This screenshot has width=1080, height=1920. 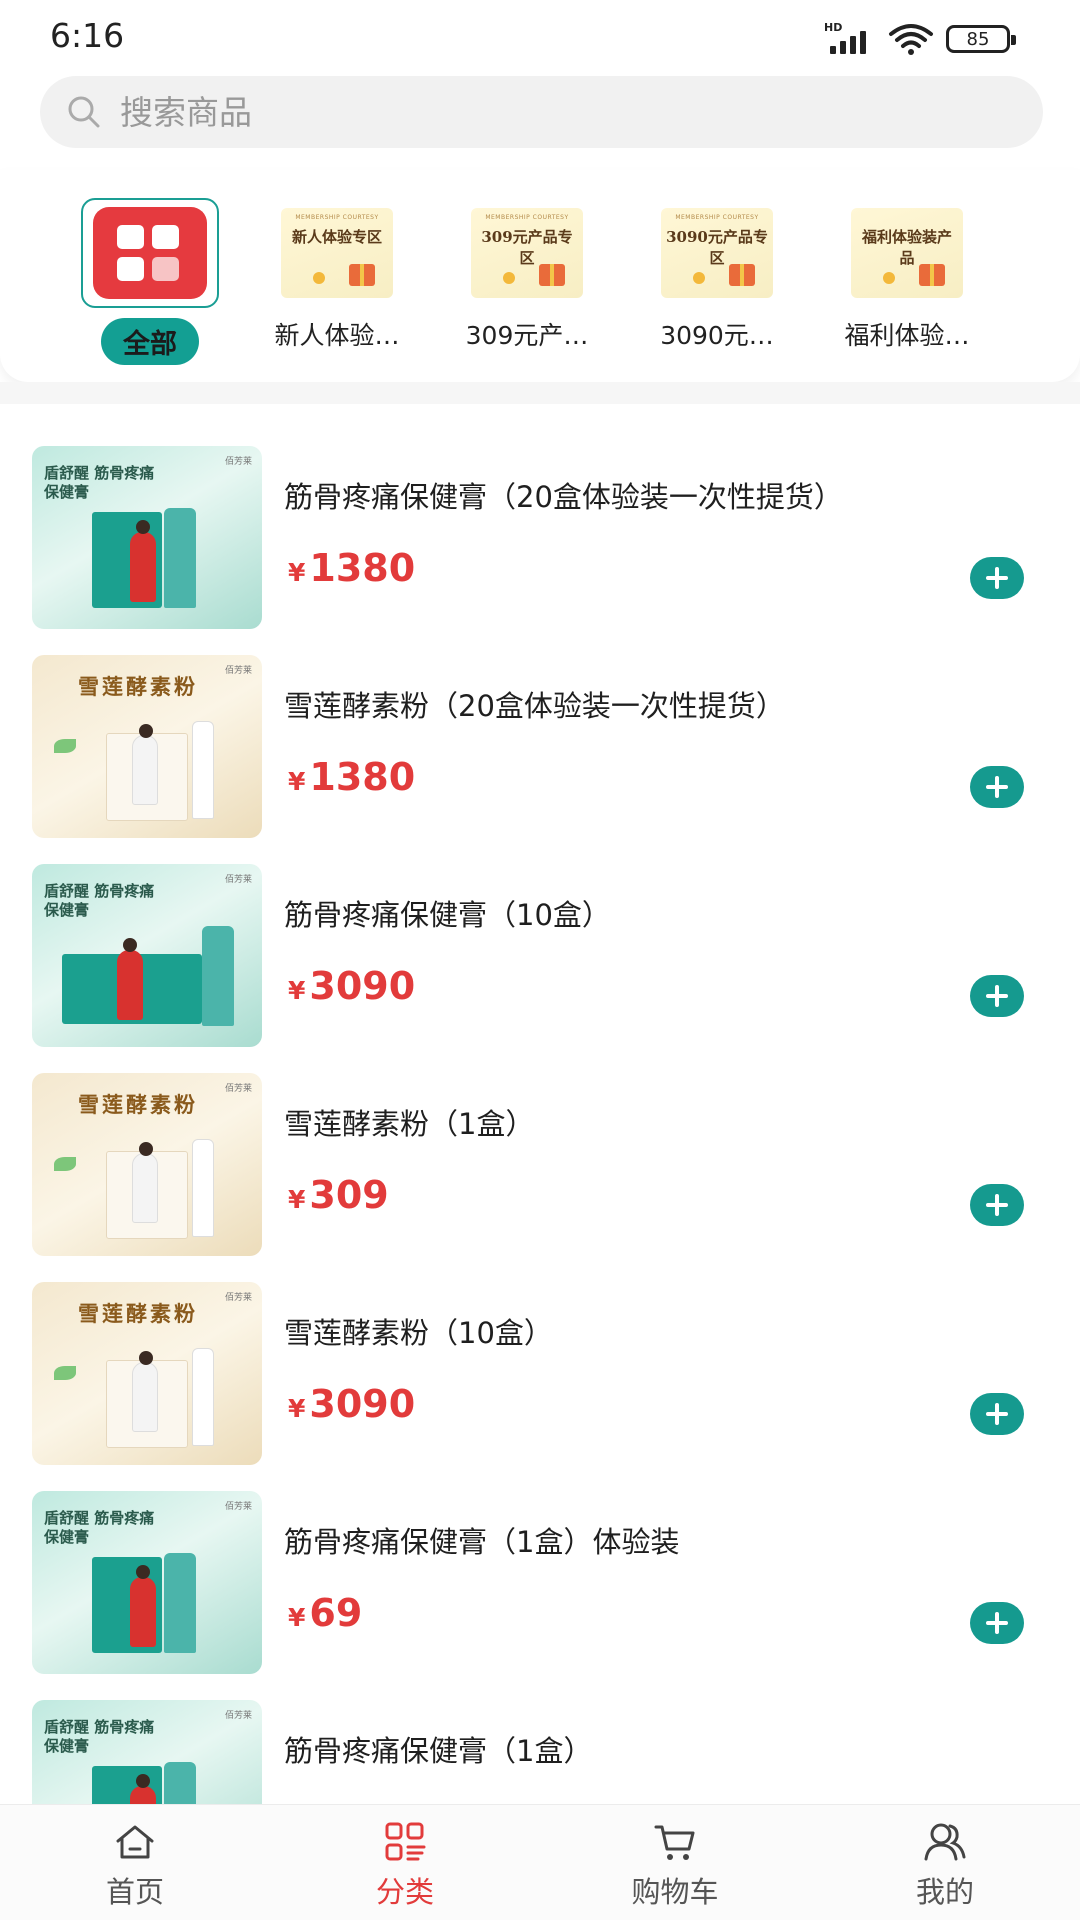 What do you see at coordinates (135, 1842) in the screenshot?
I see `home-icon` at bounding box center [135, 1842].